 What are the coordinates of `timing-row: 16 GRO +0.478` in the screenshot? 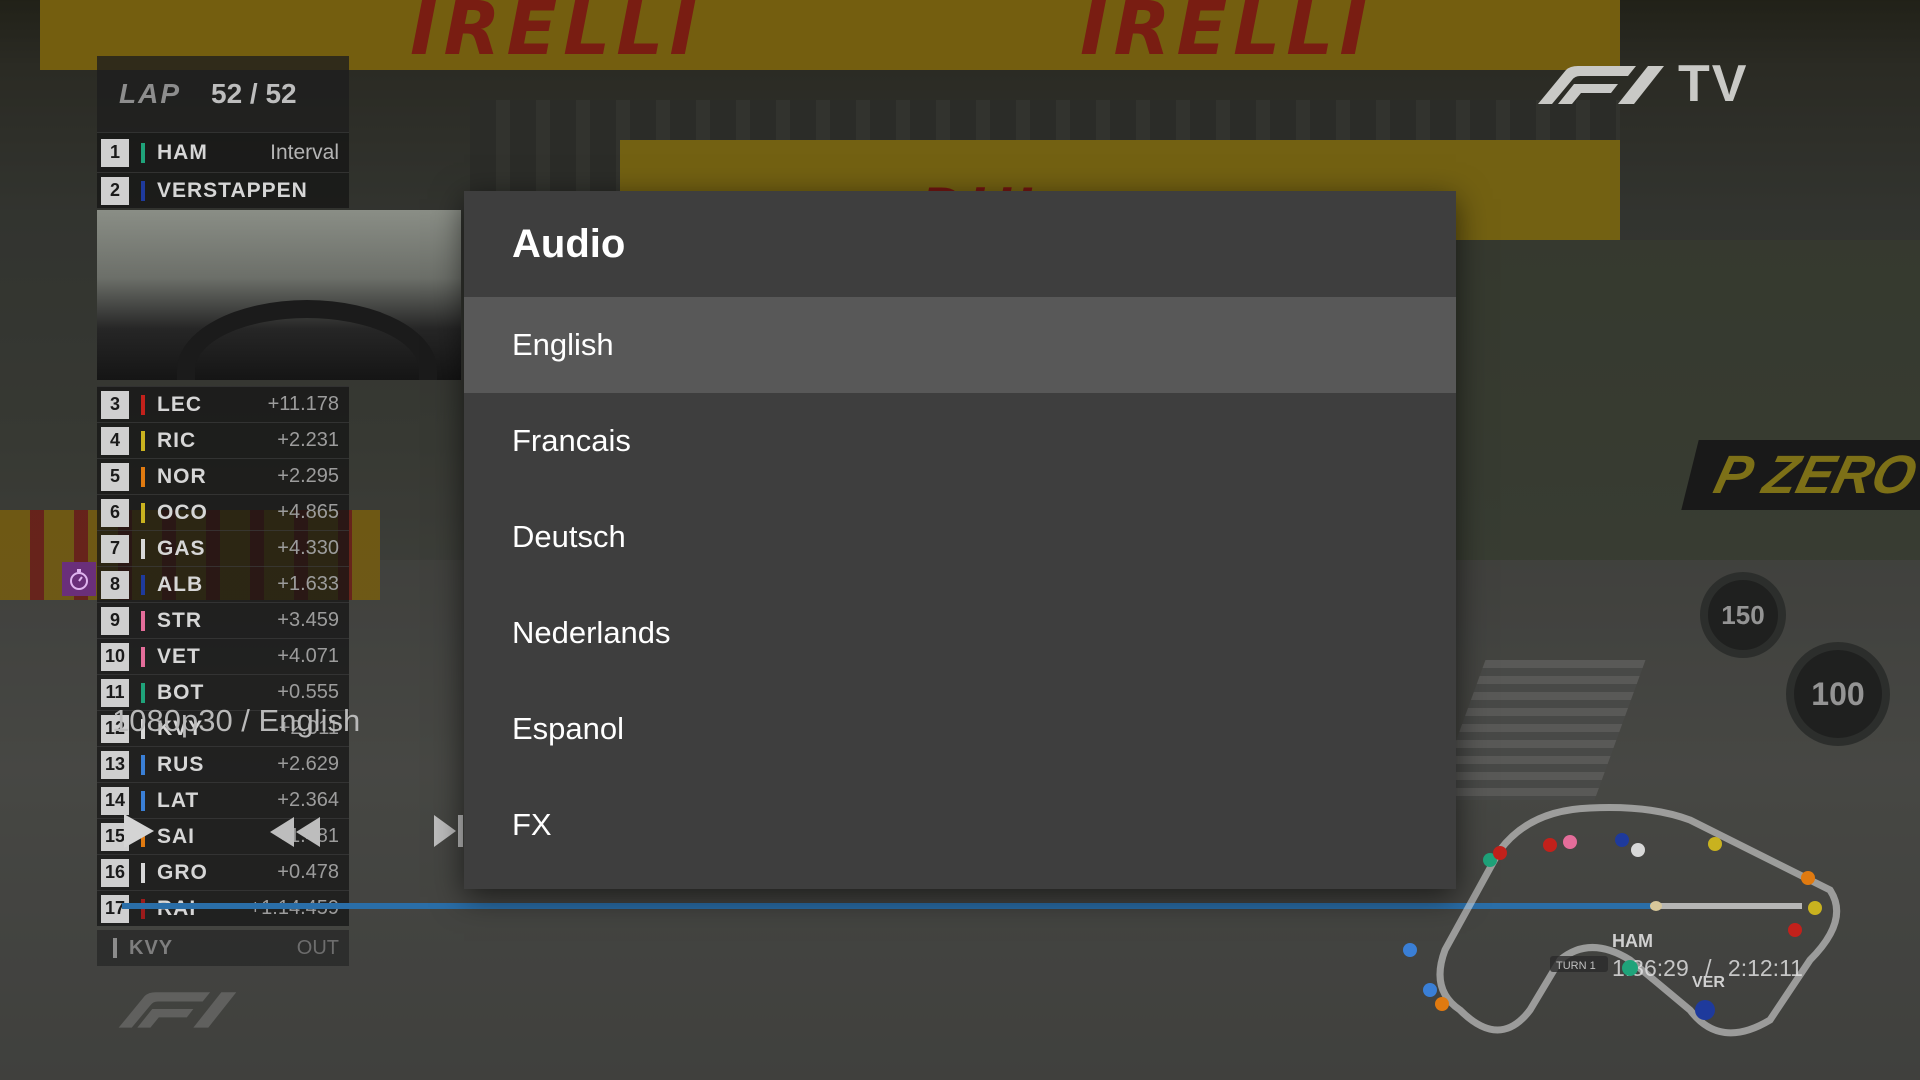 It's located at (223, 872).